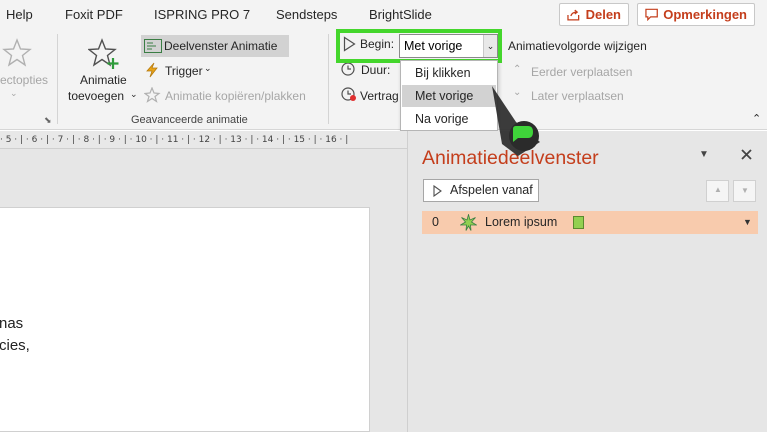 The height and width of the screenshot is (432, 767). Describe the element at coordinates (704, 154) in the screenshot. I see `pane-options-chevron-icon: ▼` at that location.